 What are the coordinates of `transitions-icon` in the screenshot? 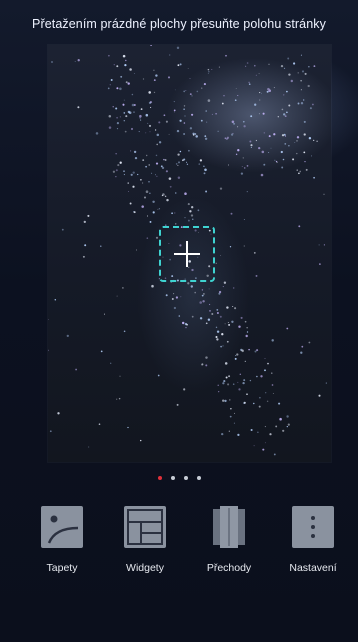 It's located at (229, 527).